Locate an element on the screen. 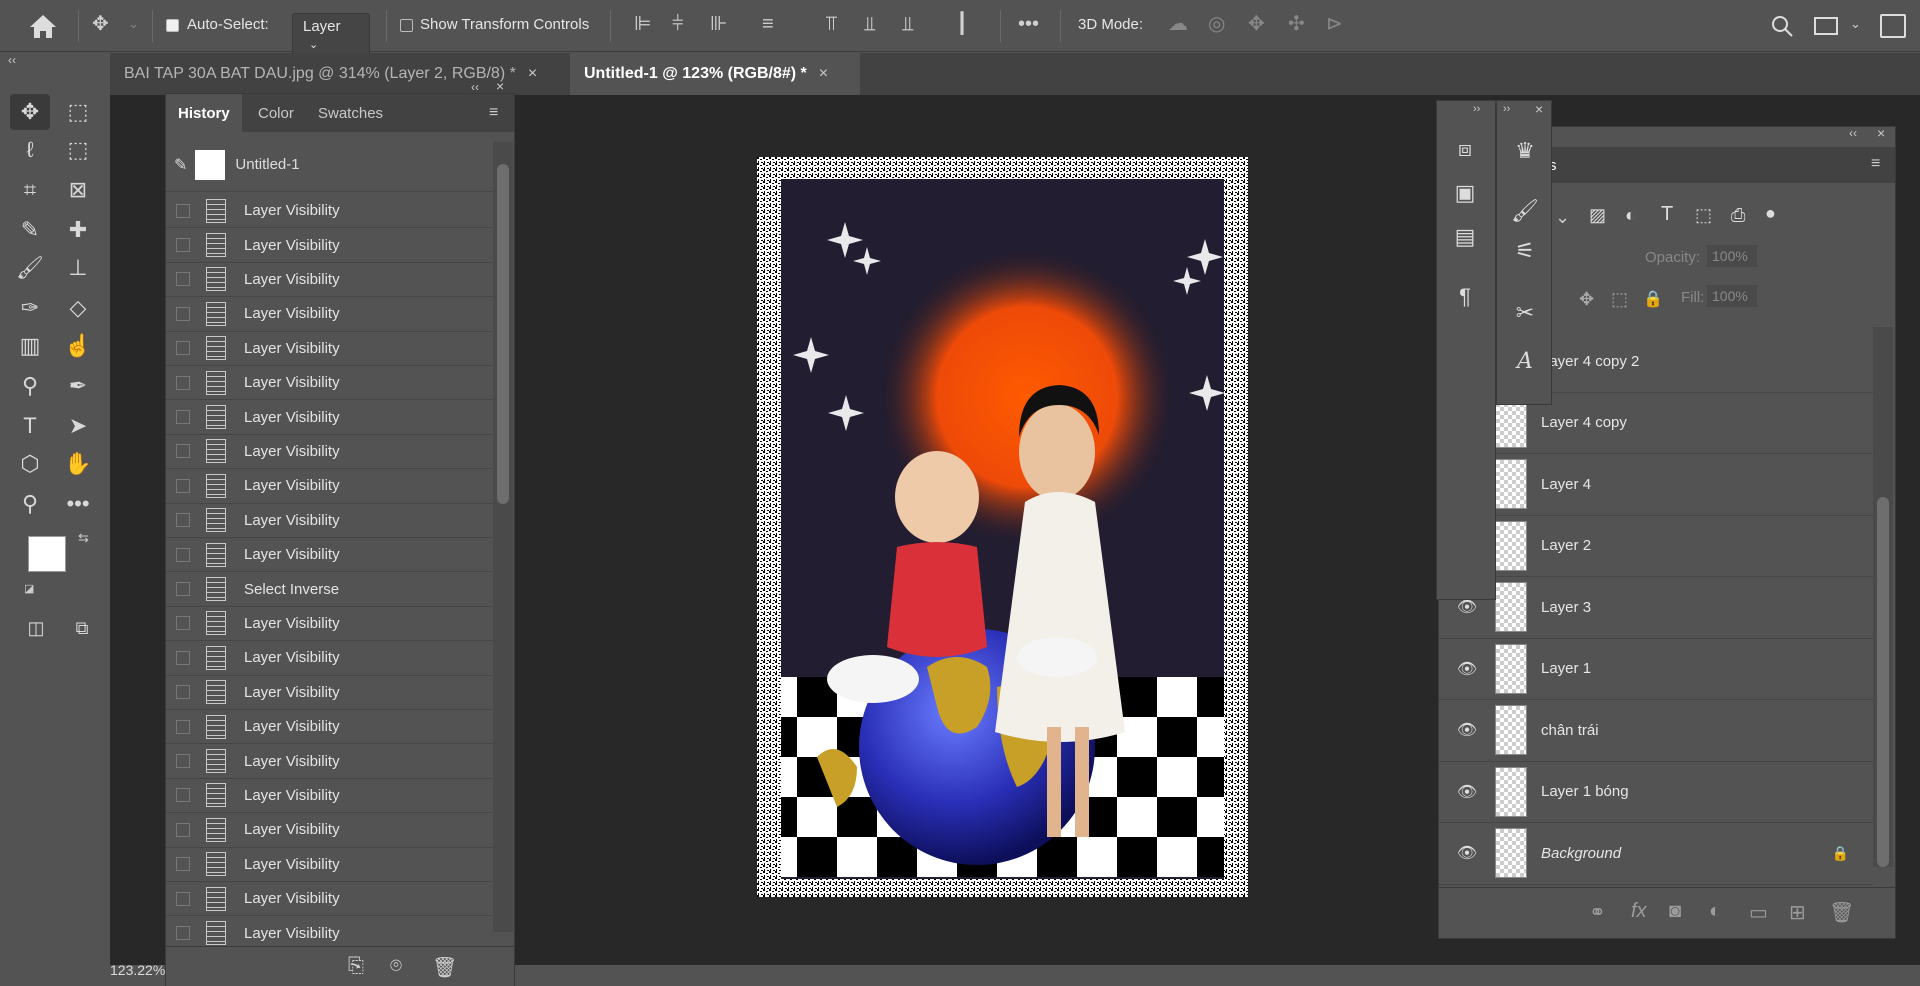 The width and height of the screenshot is (1920, 986). align-bottom-icon: ⫫ is located at coordinates (907, 24).